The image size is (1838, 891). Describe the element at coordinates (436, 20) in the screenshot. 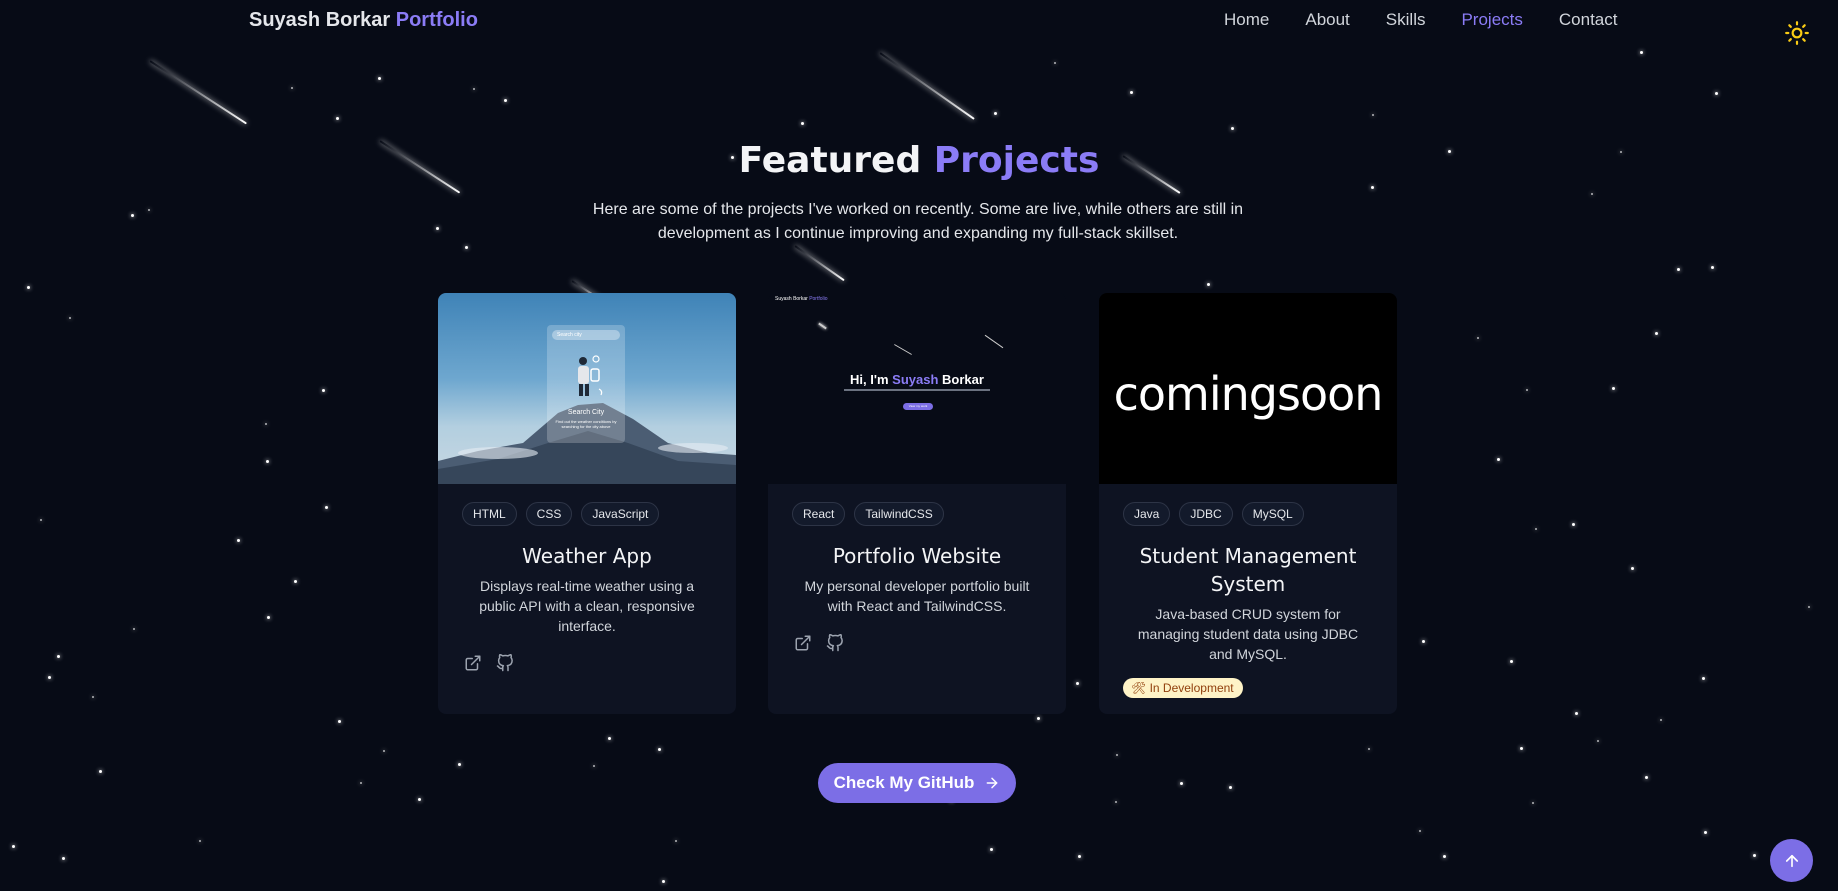

I see `brand-accent: Portfolio` at that location.